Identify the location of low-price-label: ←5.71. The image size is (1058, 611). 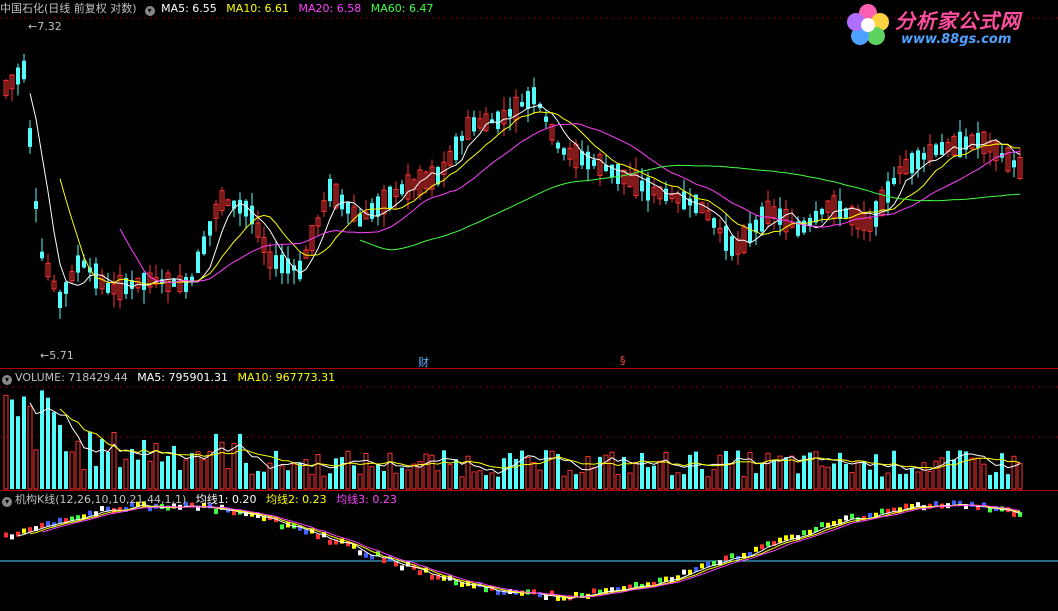
(57, 355).